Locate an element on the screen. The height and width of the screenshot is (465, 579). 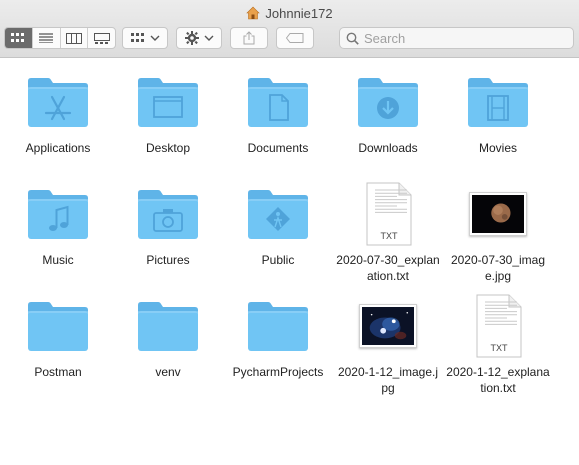
folder-public: Public is located at coordinates (278, 225).